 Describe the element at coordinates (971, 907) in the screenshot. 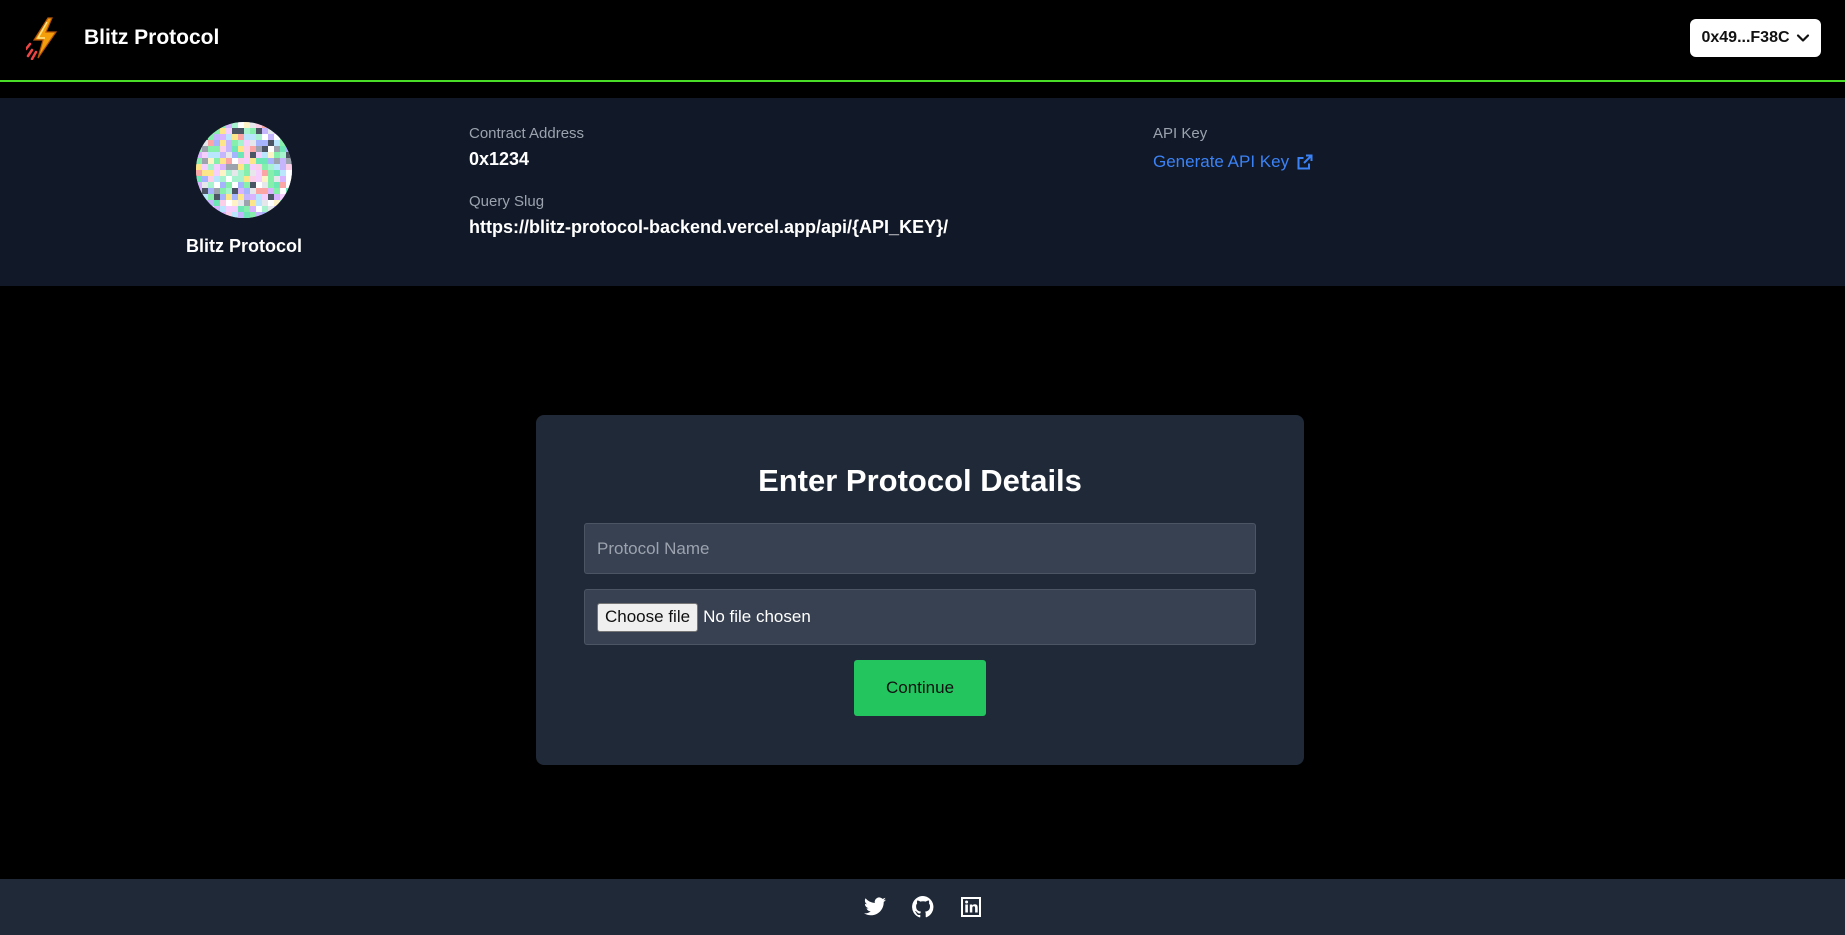

I see `linkedin-icon` at that location.